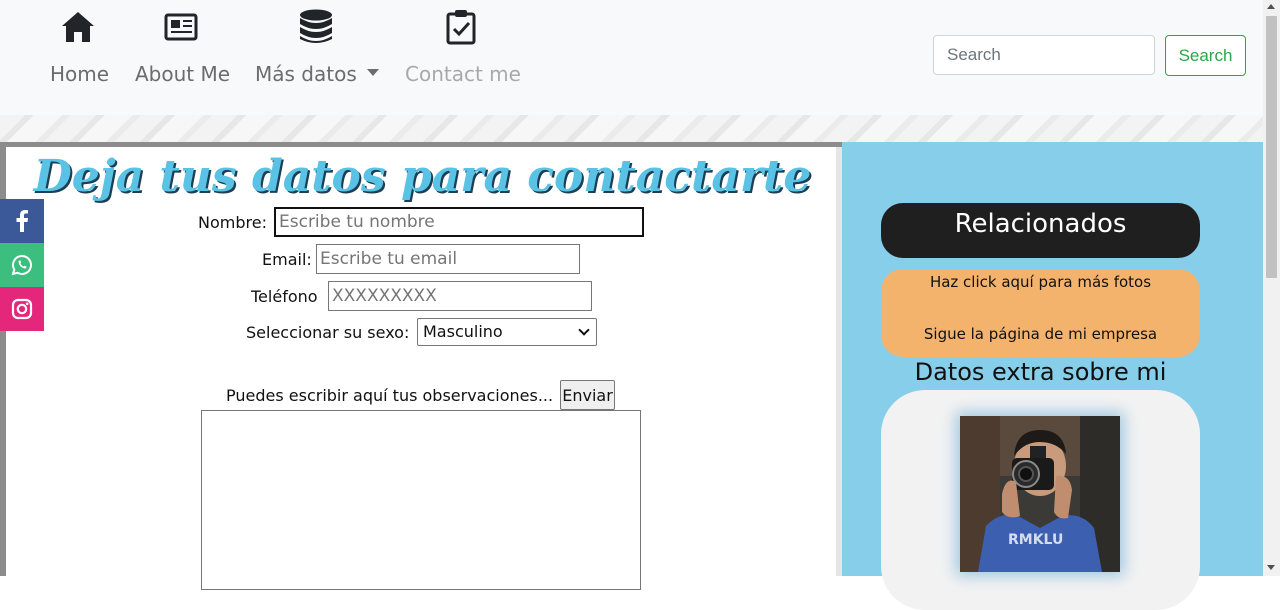 This screenshot has height=610, width=1280. I want to click on nav-item-mas-datos: Más datos, so click(317, 57).